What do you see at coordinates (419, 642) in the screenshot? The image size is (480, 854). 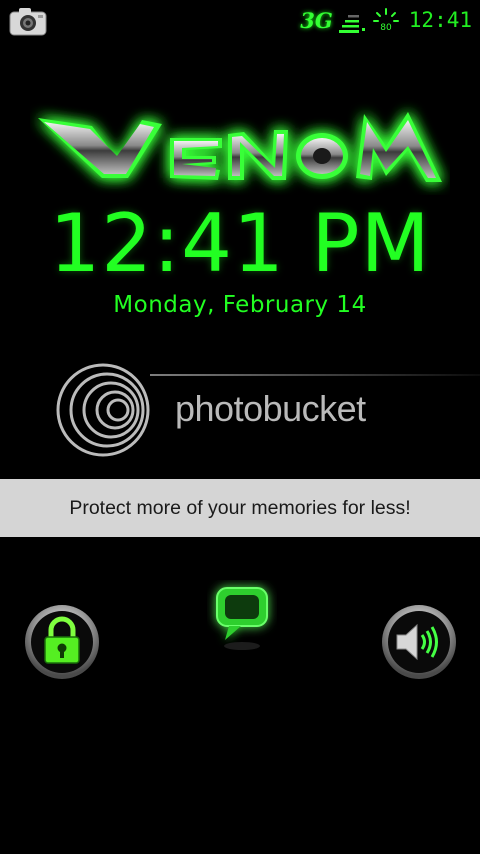 I see `sound-toggle-button` at bounding box center [419, 642].